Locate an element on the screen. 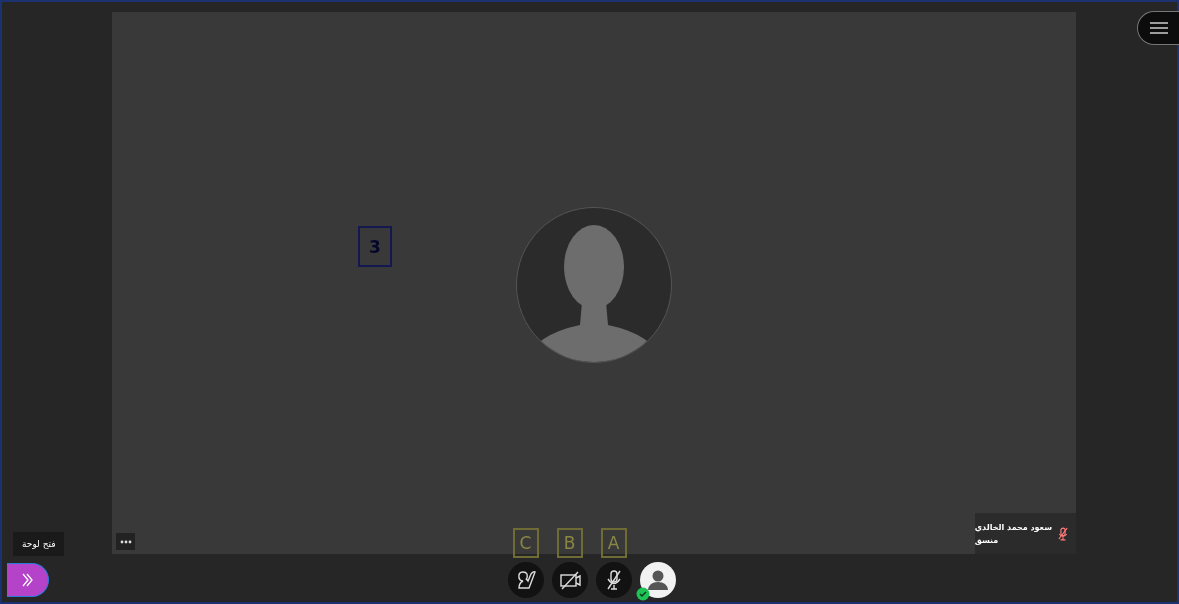 This screenshot has width=1179, height=604. annotation-marker: A is located at coordinates (613, 543).